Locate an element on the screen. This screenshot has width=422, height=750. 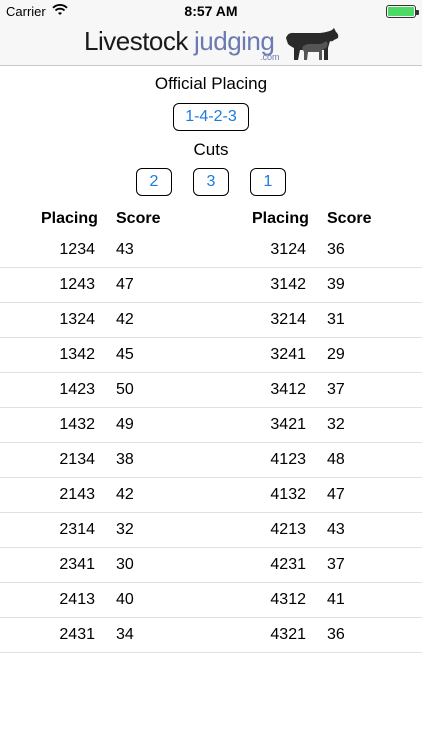
right-score-cell: 39 is located at coordinates (336, 284).